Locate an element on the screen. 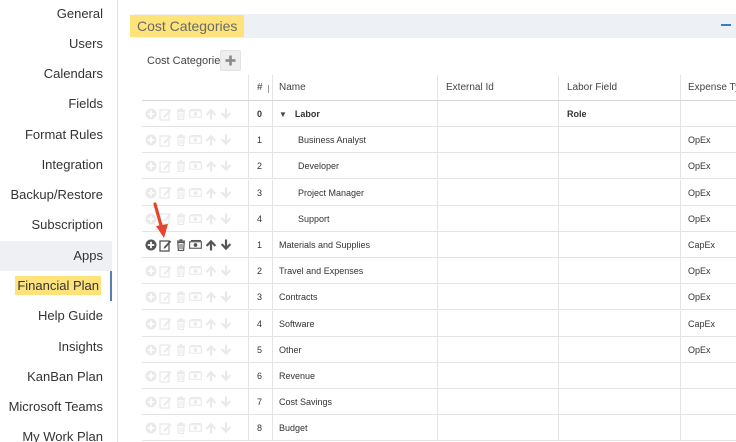 The height and width of the screenshot is (442, 736). minus-icon is located at coordinates (726, 25).